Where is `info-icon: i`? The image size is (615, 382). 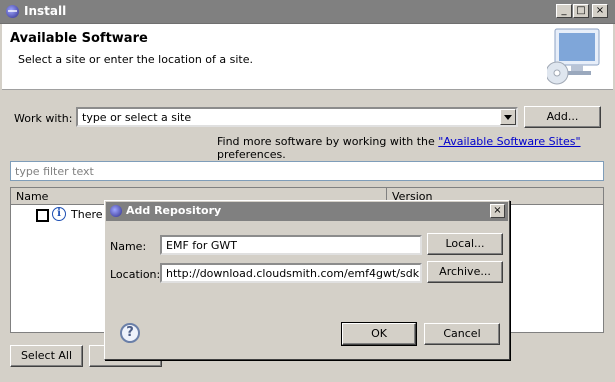 info-icon: i is located at coordinates (59, 214).